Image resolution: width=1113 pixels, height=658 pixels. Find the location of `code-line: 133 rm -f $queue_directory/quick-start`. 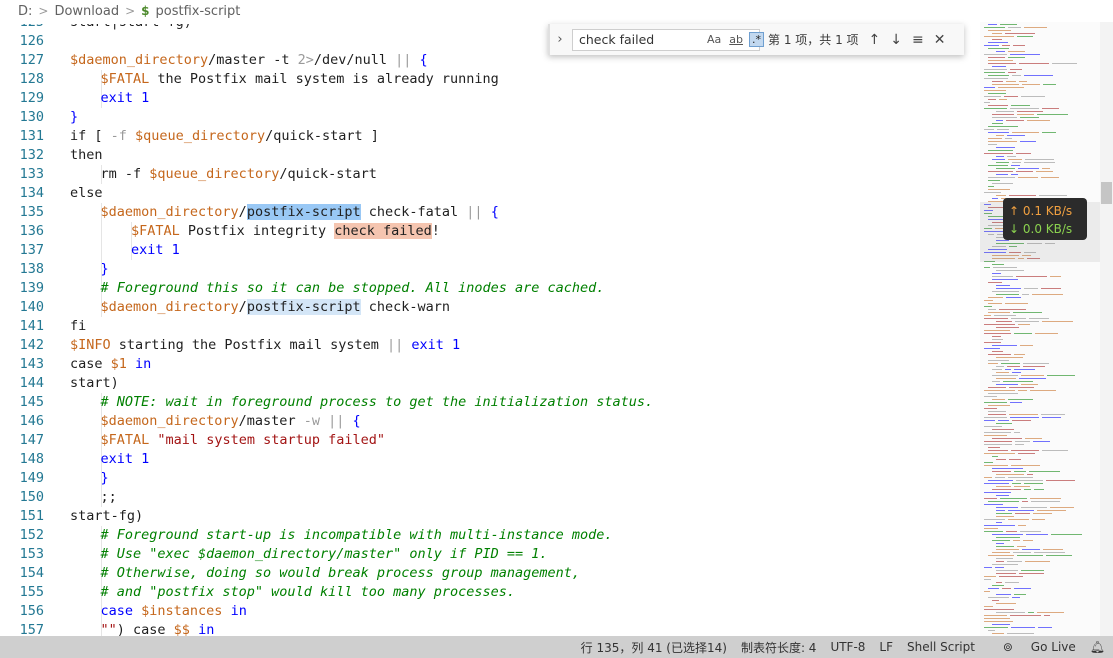

code-line: 133 rm -f $queue_directory/quick-start is located at coordinates (490, 174).